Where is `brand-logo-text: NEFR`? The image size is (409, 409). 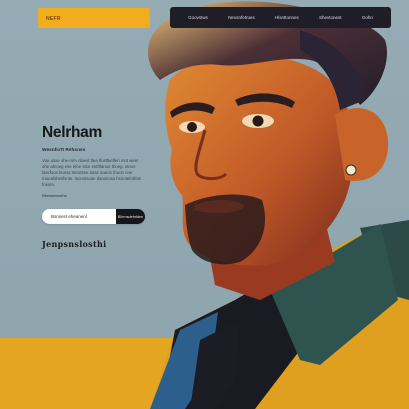 brand-logo-text: NEFR is located at coordinates (53, 19).